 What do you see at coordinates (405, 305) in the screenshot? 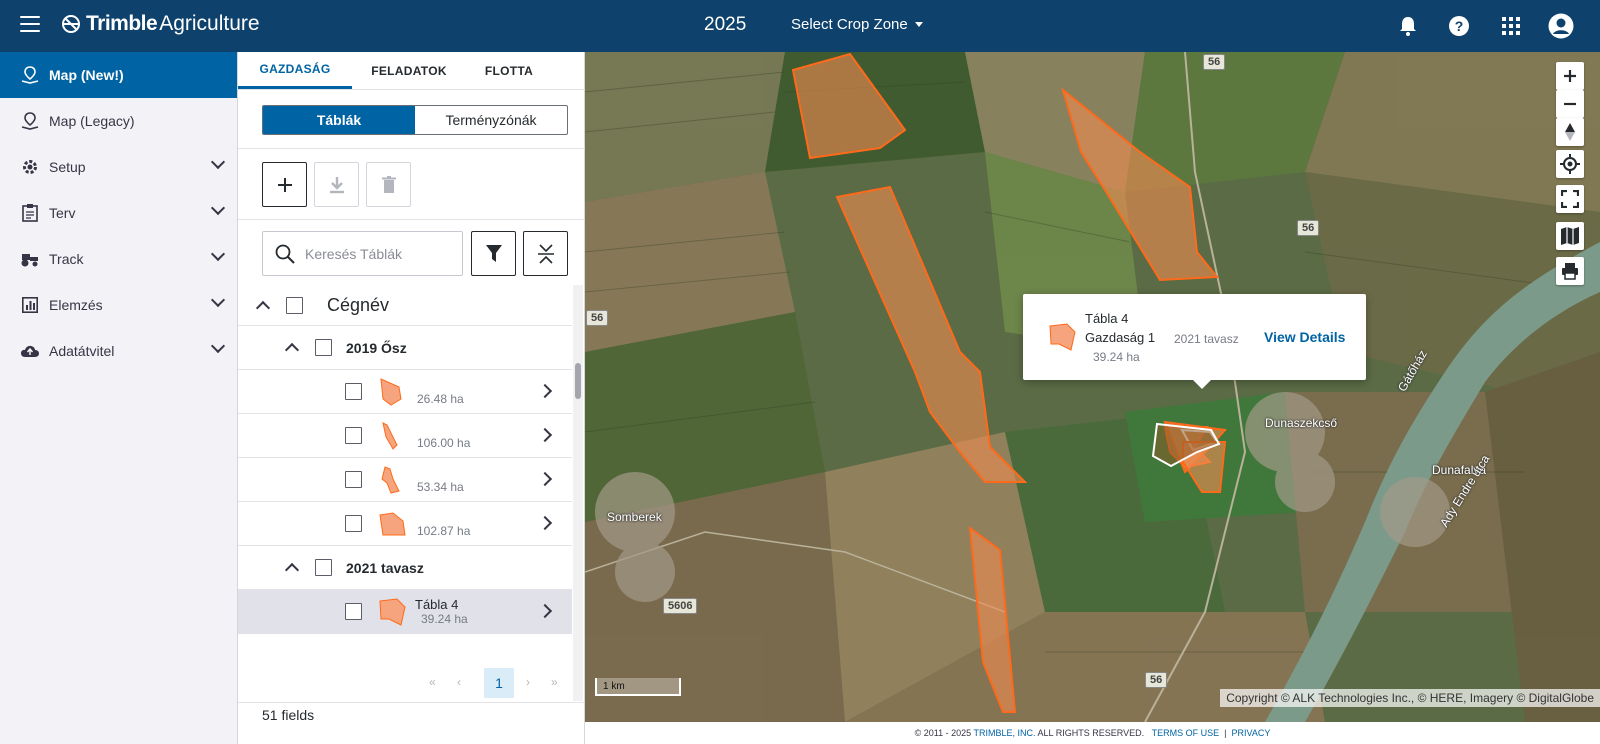
I see `root-group-row: Cégnév` at bounding box center [405, 305].